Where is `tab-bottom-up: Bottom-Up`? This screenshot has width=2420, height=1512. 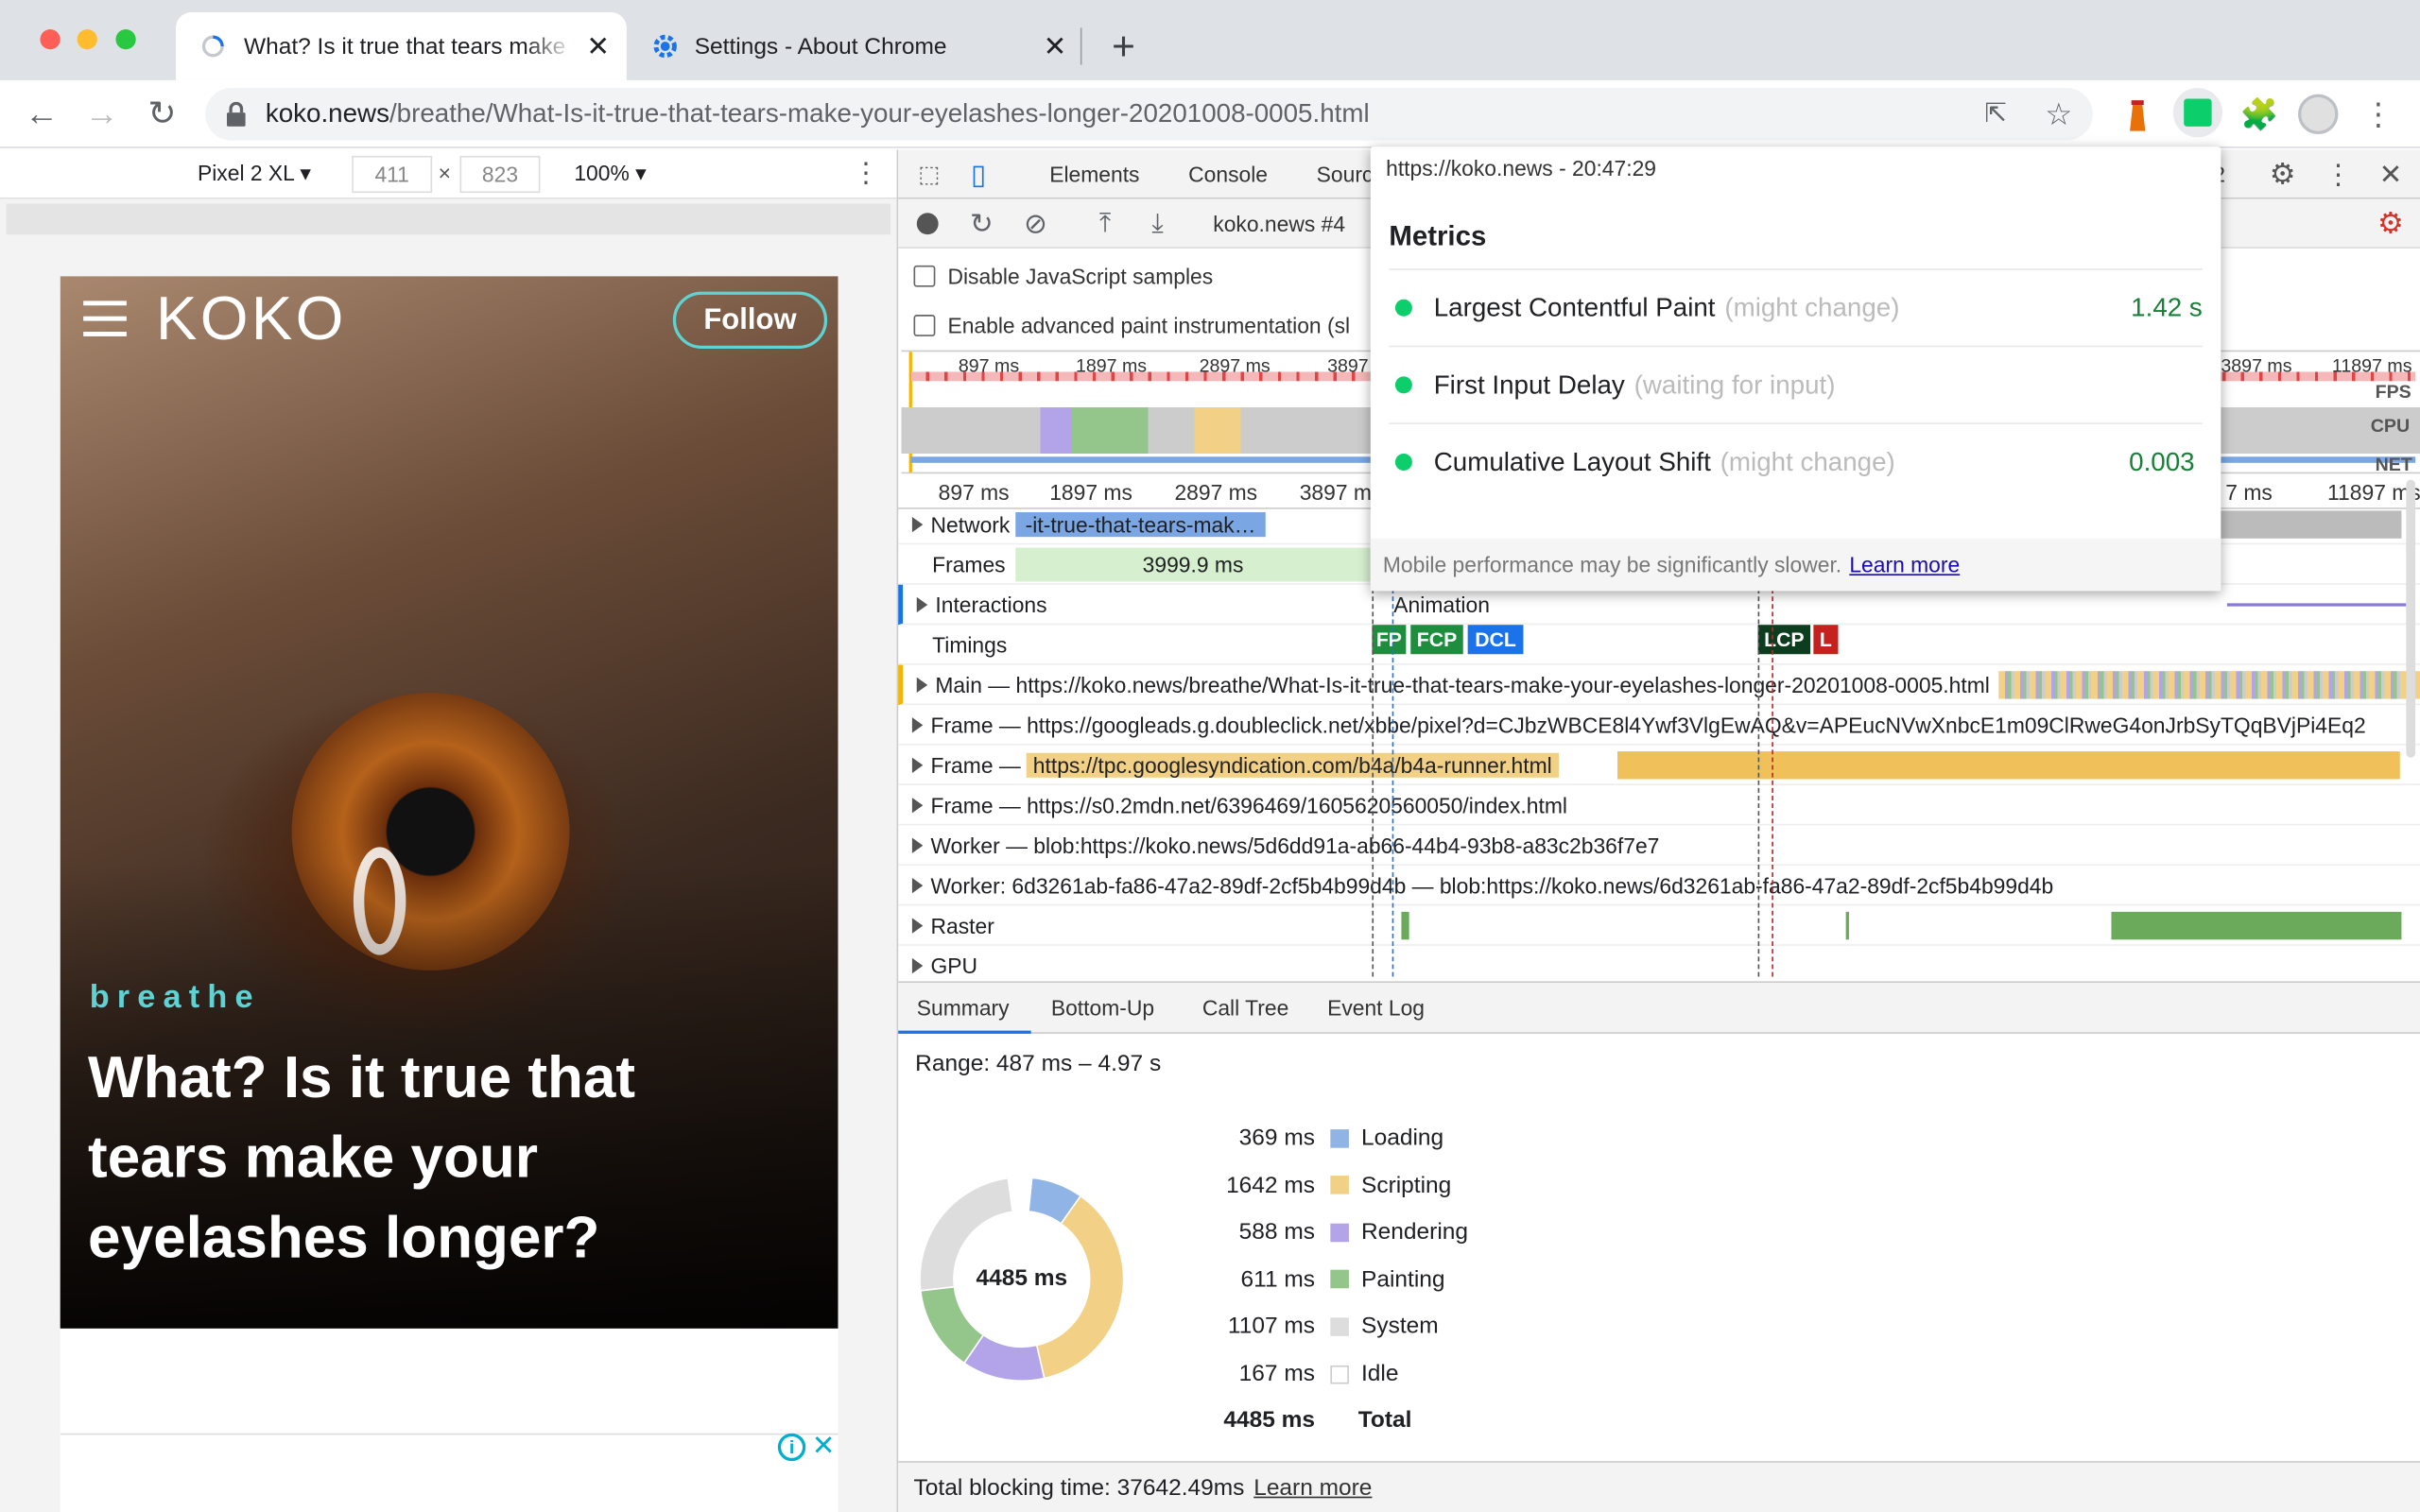
tab-bottom-up: Bottom-Up is located at coordinates (1103, 1007).